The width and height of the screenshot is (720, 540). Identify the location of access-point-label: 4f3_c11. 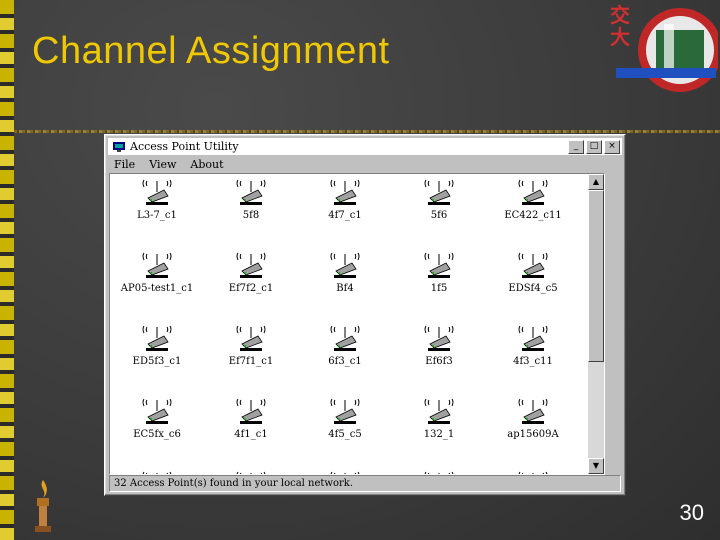
(533, 361).